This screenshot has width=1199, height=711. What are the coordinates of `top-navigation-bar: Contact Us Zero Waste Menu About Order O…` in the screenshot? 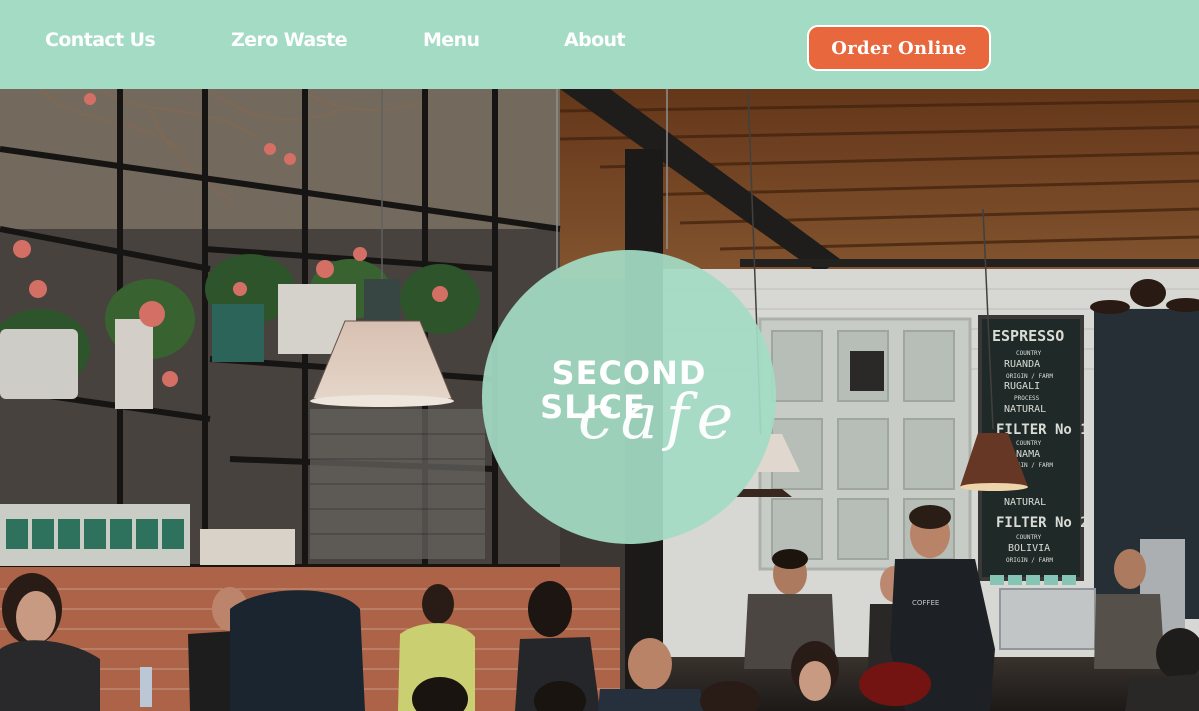 It's located at (599, 44).